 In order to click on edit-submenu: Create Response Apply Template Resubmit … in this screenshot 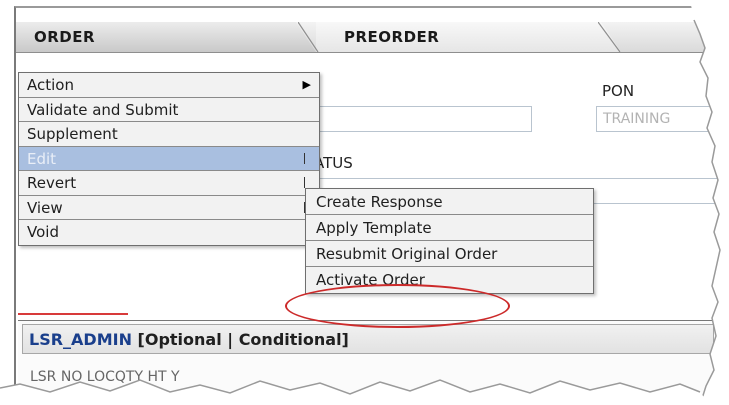, I will do `click(449, 241)`.